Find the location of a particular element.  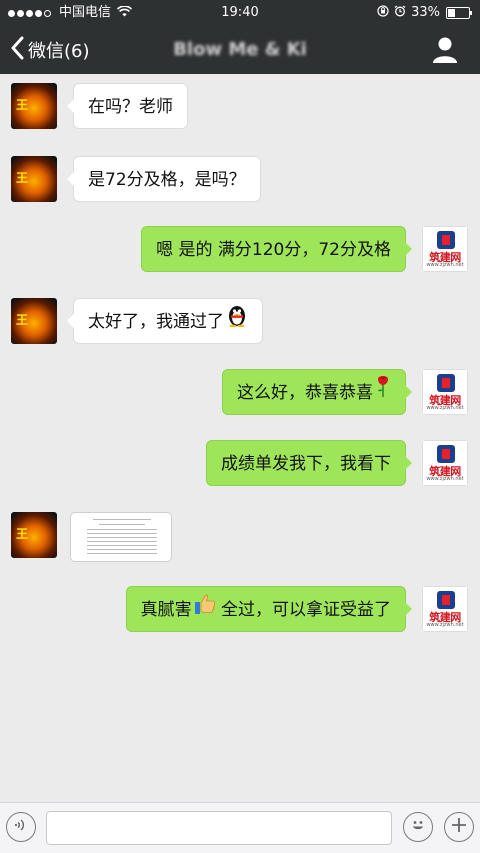

plus-icon is located at coordinates (459, 827).